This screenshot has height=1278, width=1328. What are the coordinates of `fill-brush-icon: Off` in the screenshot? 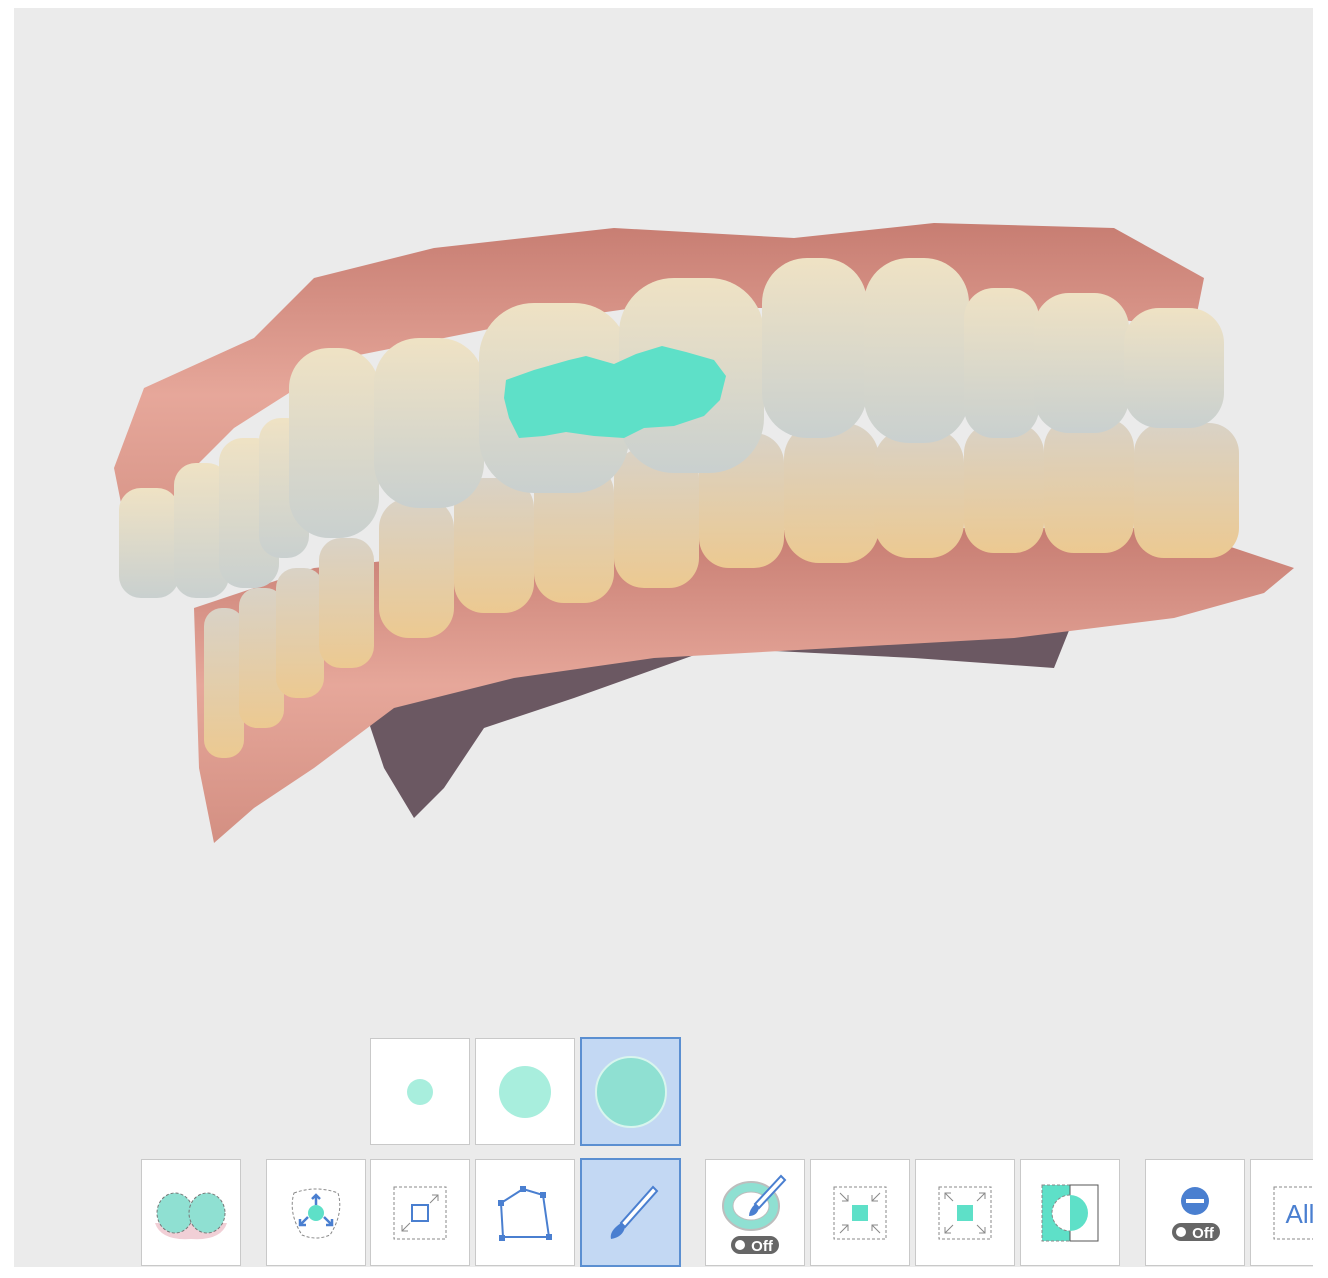 It's located at (754, 1214).